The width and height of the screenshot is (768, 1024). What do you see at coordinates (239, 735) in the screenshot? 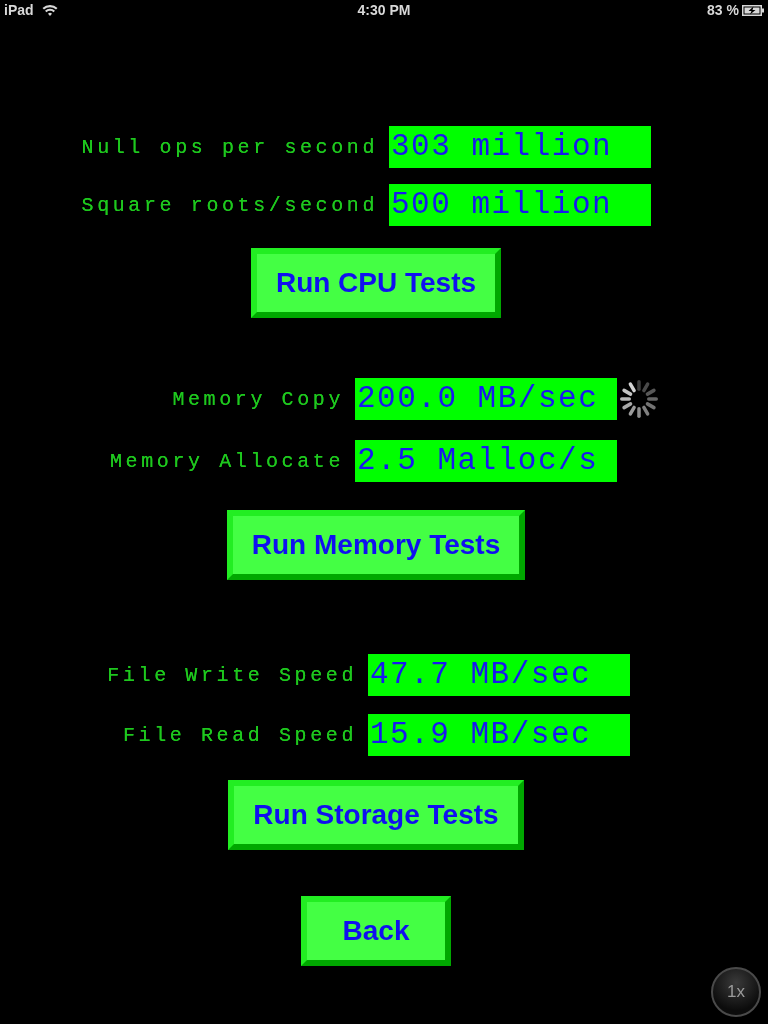
I see `result-label: File Read Speed` at bounding box center [239, 735].